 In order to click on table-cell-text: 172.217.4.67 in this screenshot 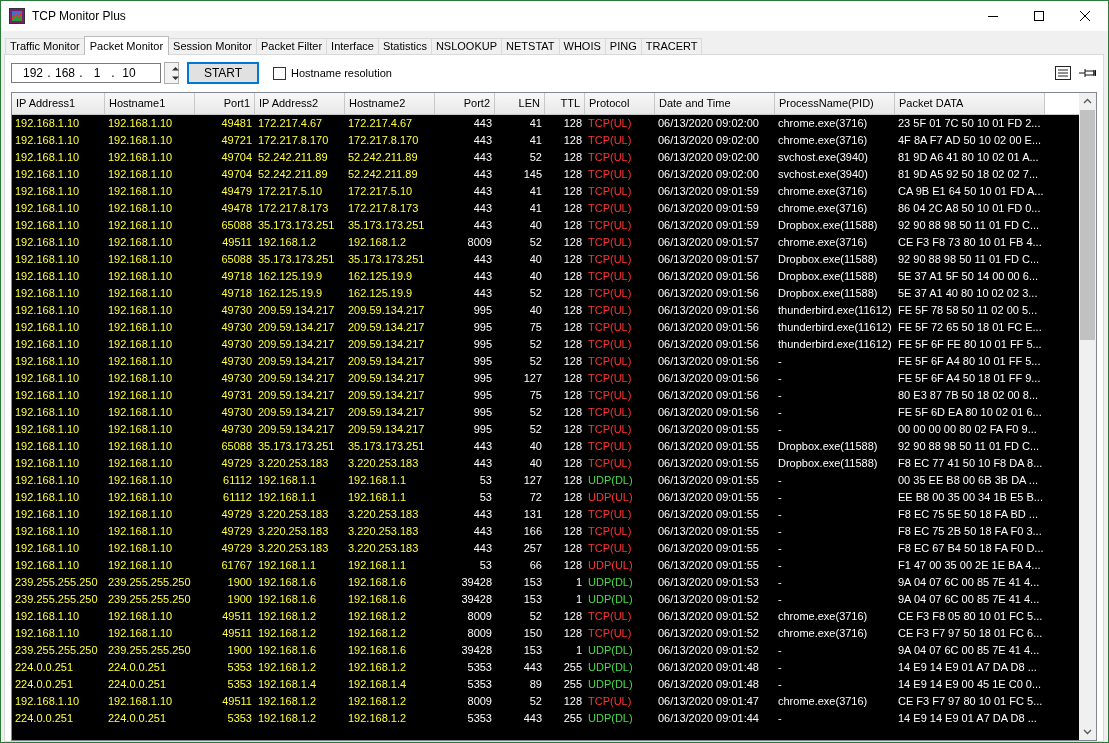, I will do `click(290, 123)`.